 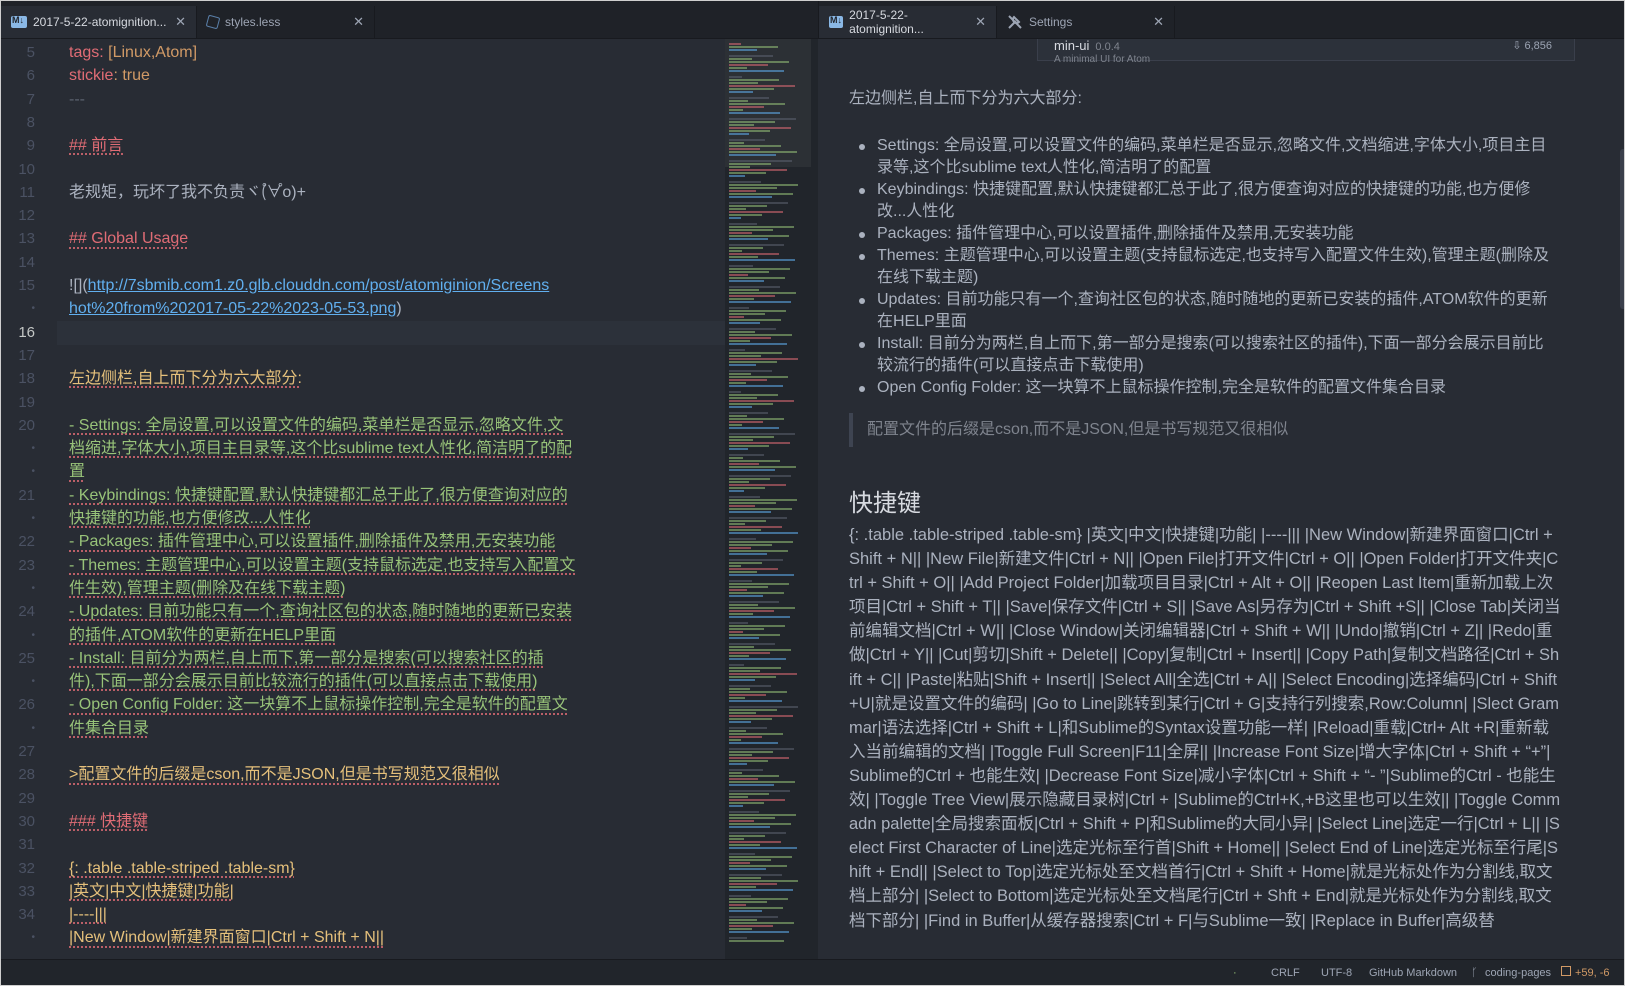 What do you see at coordinates (77, 100) in the screenshot?
I see `code-line: ---` at bounding box center [77, 100].